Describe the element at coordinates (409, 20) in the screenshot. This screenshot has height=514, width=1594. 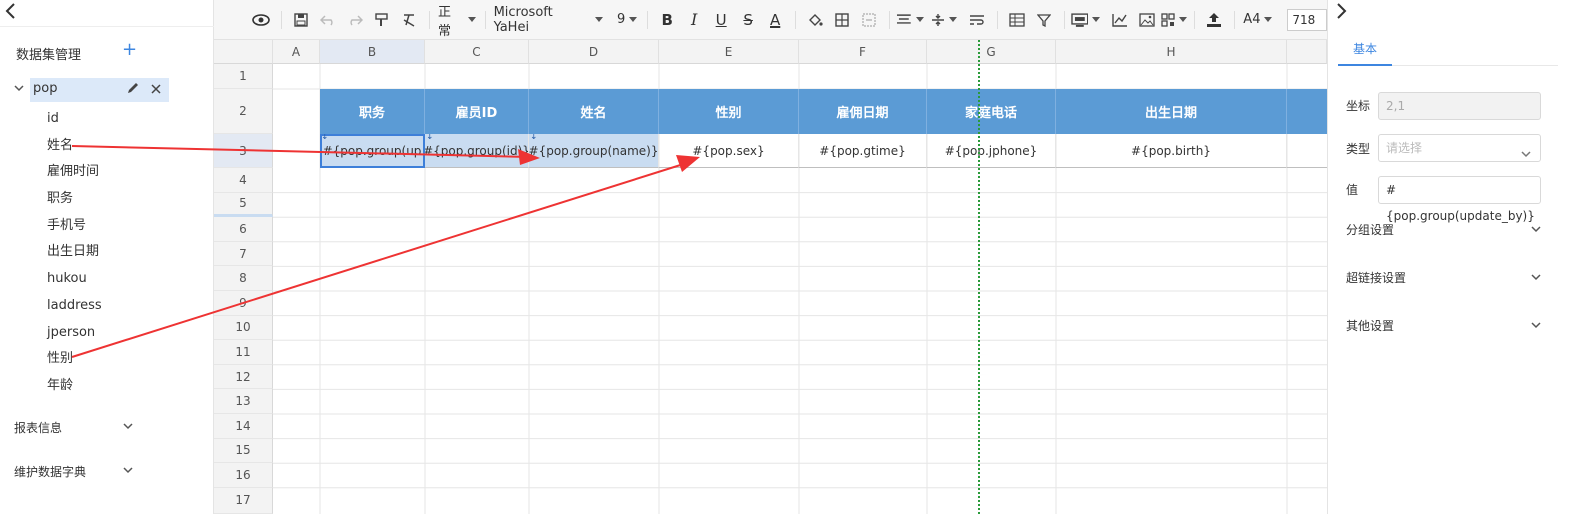
I see `clear-format-icon` at that location.